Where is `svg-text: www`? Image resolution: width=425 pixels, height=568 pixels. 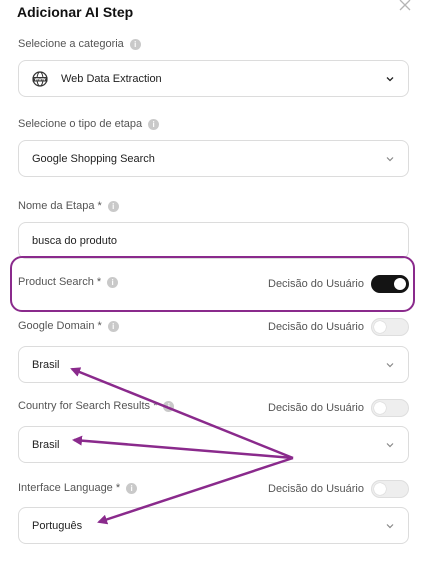 svg-text: www is located at coordinates (39, 78).